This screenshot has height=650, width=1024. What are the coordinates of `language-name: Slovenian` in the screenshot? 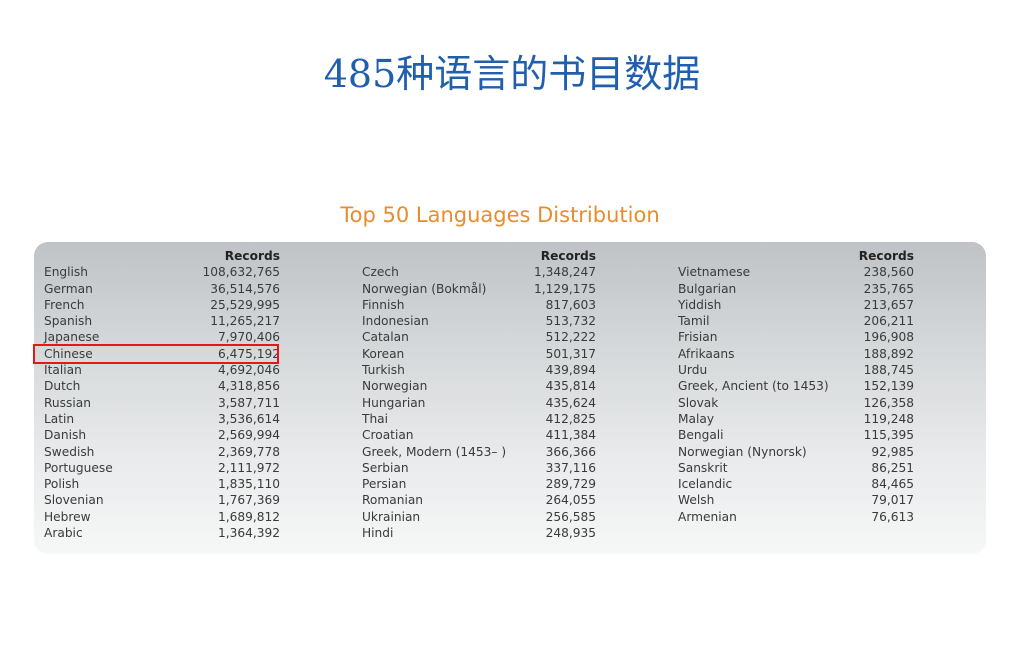 It's located at (74, 500).